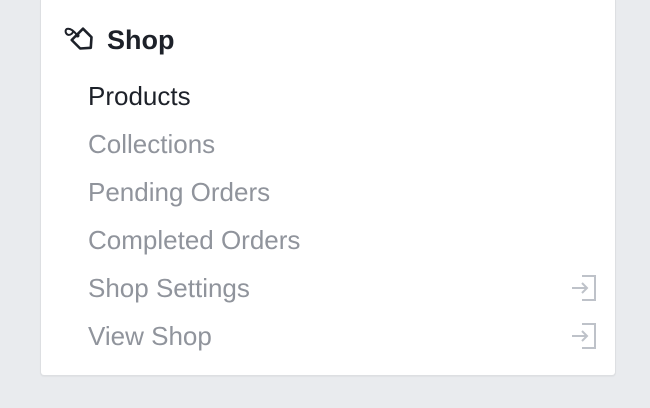  Describe the element at coordinates (343, 336) in the screenshot. I see `menu-item-view-shop: View Shop` at that location.